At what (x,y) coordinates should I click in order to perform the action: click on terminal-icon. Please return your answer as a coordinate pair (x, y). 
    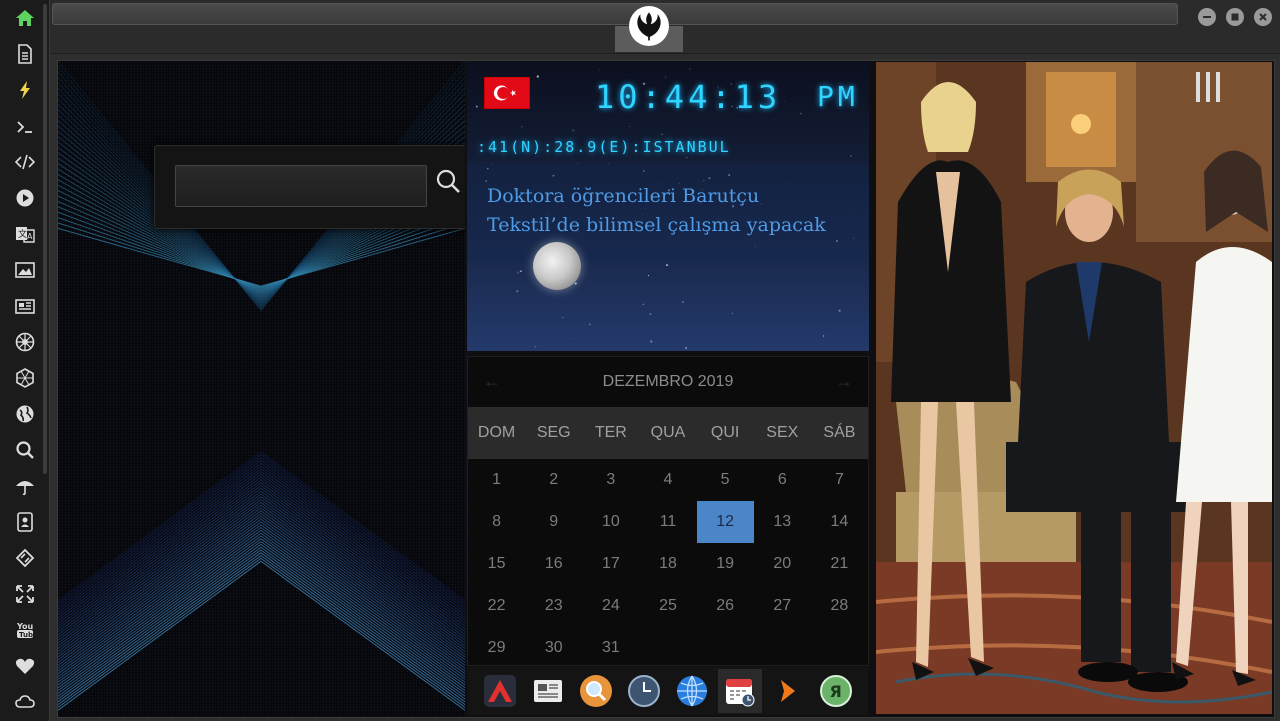
    Looking at the image, I should click on (25, 127).